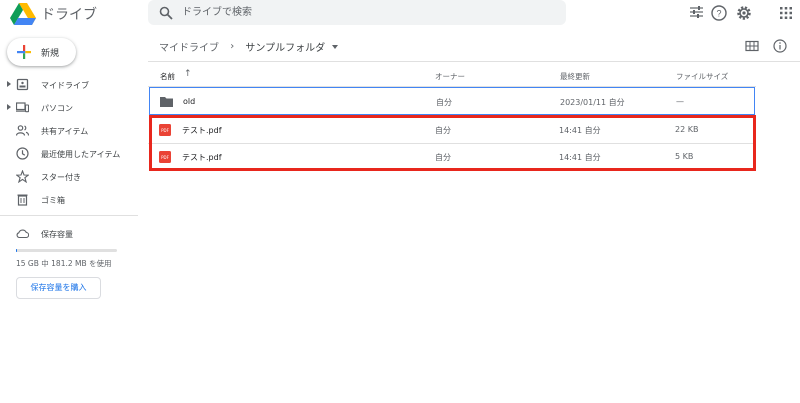 This screenshot has width=800, height=403. Describe the element at coordinates (22, 107) in the screenshot. I see `computers-icon` at that location.